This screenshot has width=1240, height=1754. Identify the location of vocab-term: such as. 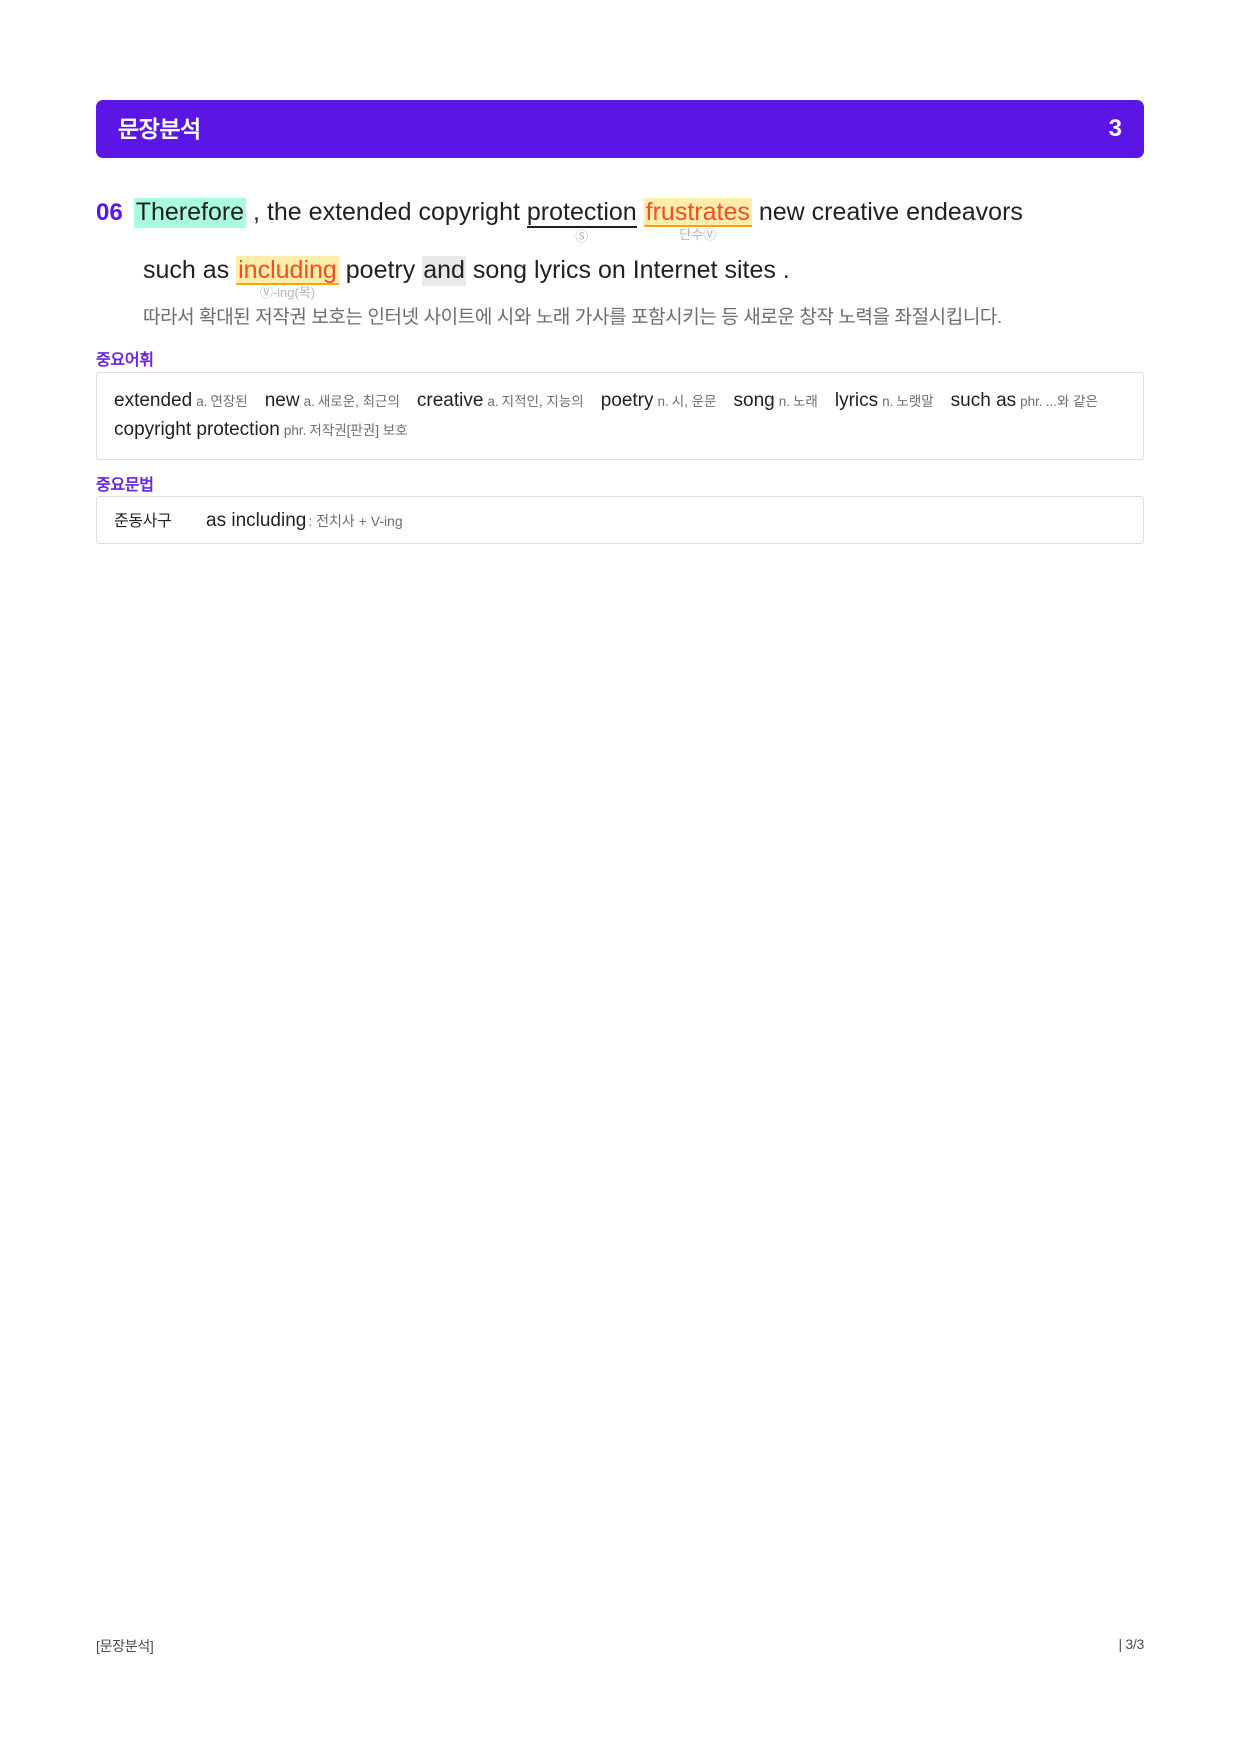
(983, 400).